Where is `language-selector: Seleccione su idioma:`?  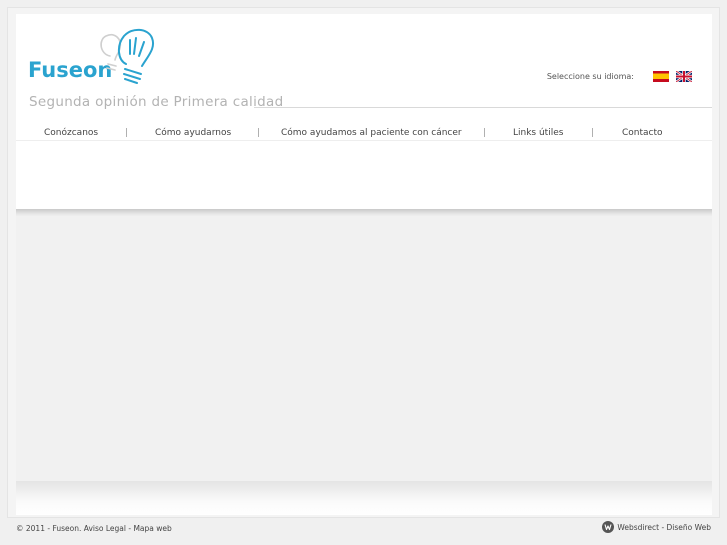
language-selector: Seleccione su idioma: is located at coordinates (619, 76).